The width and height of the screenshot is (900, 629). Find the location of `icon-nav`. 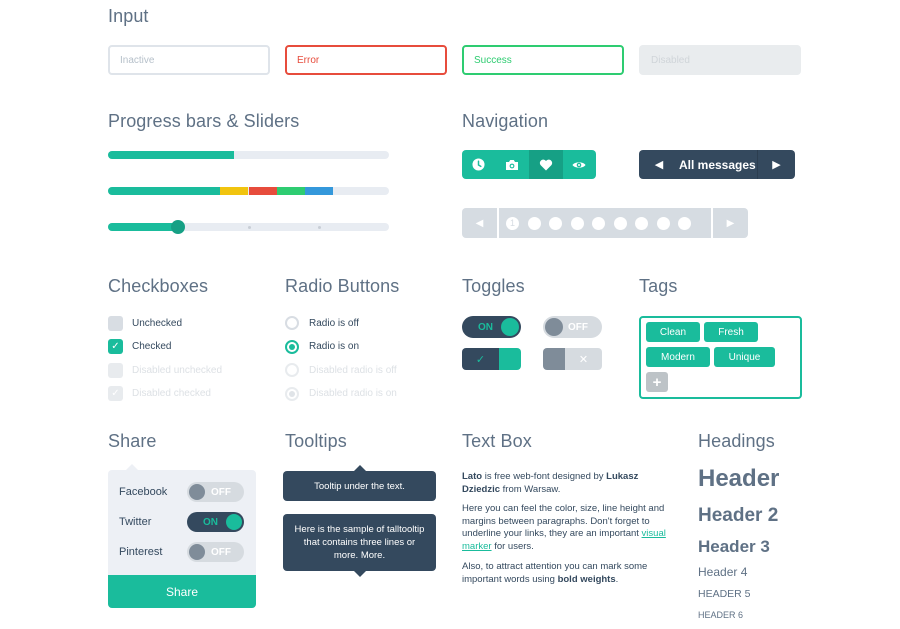

icon-nav is located at coordinates (529, 164).